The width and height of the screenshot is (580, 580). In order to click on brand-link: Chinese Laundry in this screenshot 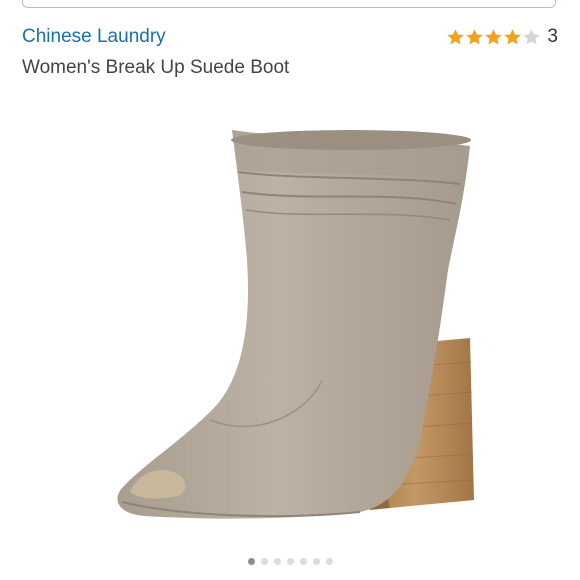, I will do `click(94, 37)`.